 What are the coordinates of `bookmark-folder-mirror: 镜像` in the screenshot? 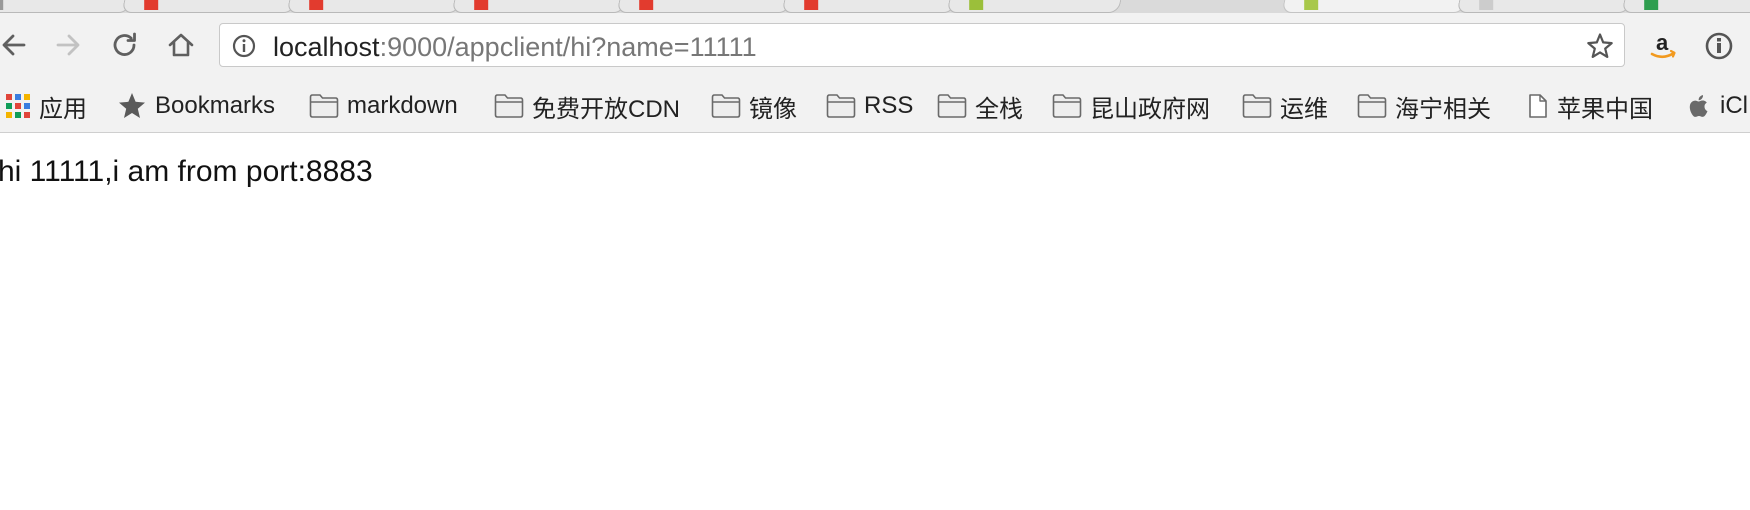 It's located at (754, 106).